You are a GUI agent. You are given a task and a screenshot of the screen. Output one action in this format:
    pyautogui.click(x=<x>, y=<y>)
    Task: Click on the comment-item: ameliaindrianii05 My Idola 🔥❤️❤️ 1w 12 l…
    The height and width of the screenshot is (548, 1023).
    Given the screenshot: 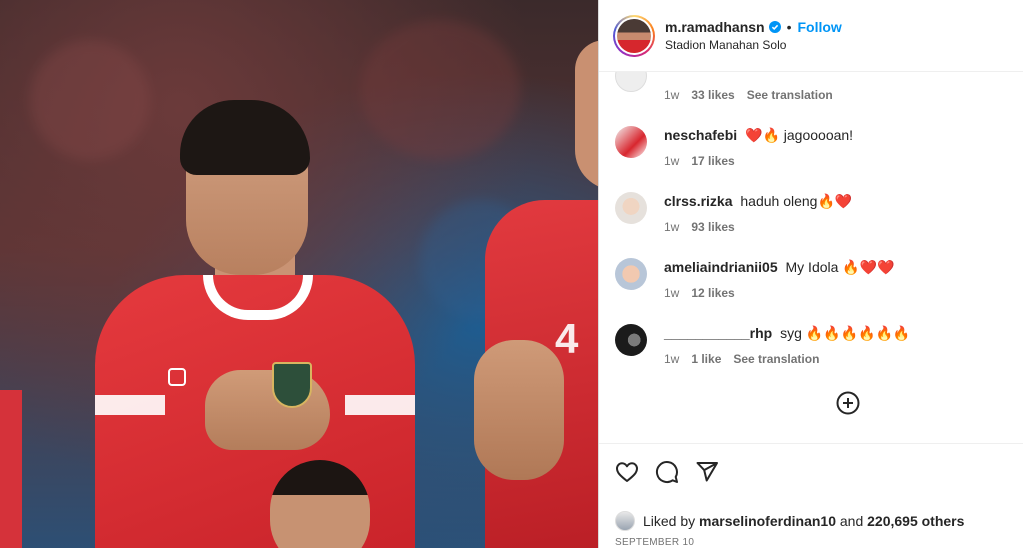 What is the action you would take?
    pyautogui.click(x=815, y=279)
    